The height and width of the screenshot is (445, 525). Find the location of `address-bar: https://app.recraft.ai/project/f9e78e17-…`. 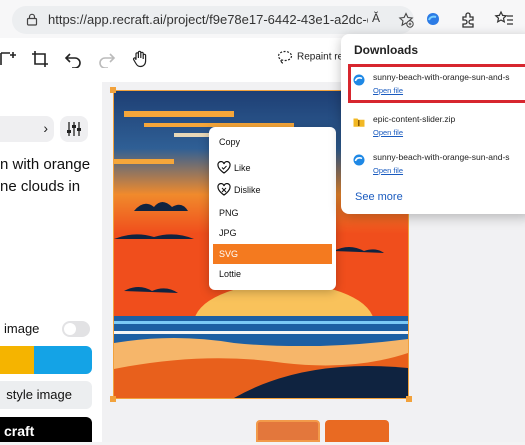

address-bar: https://app.recraft.ai/project/f9e78e17-… is located at coordinates (213, 20).